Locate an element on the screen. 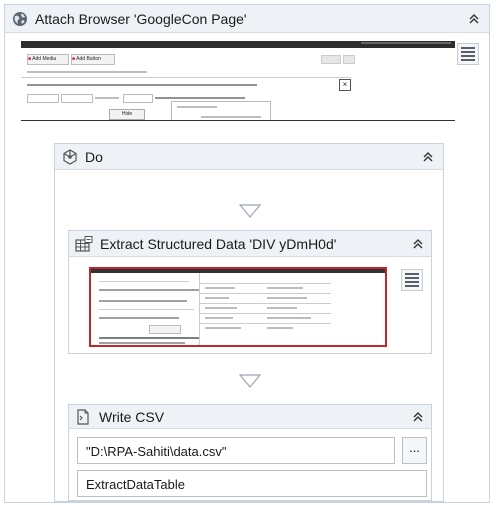  extract-data-menu-button is located at coordinates (412, 280).